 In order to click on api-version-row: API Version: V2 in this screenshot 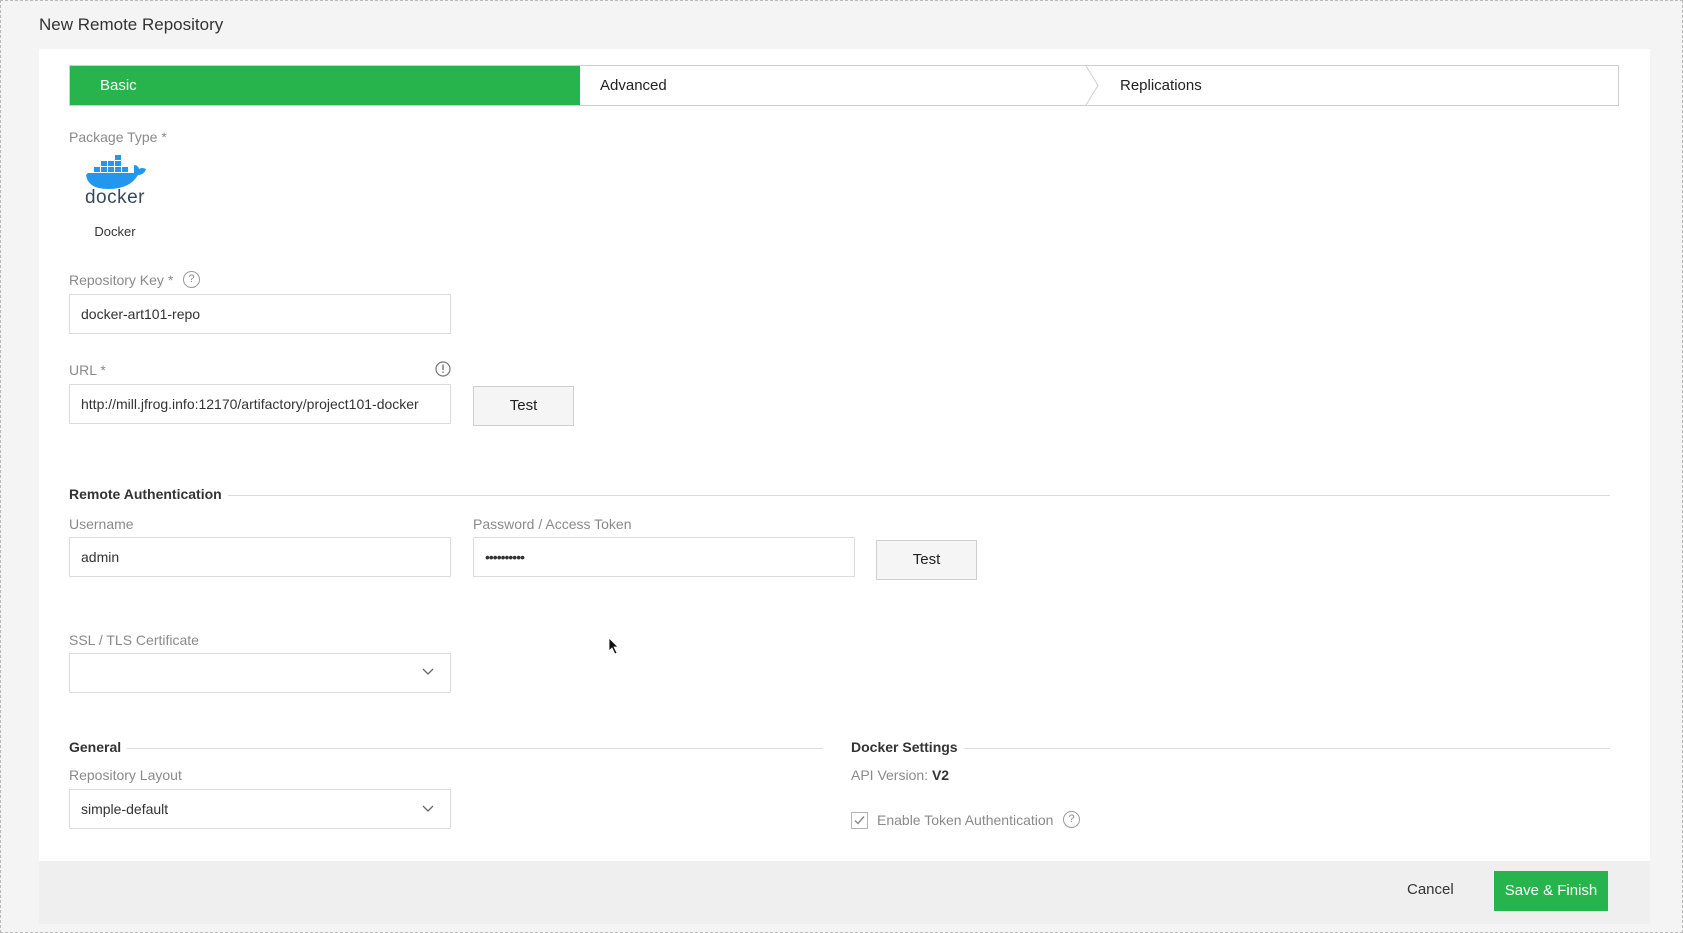, I will do `click(900, 775)`.